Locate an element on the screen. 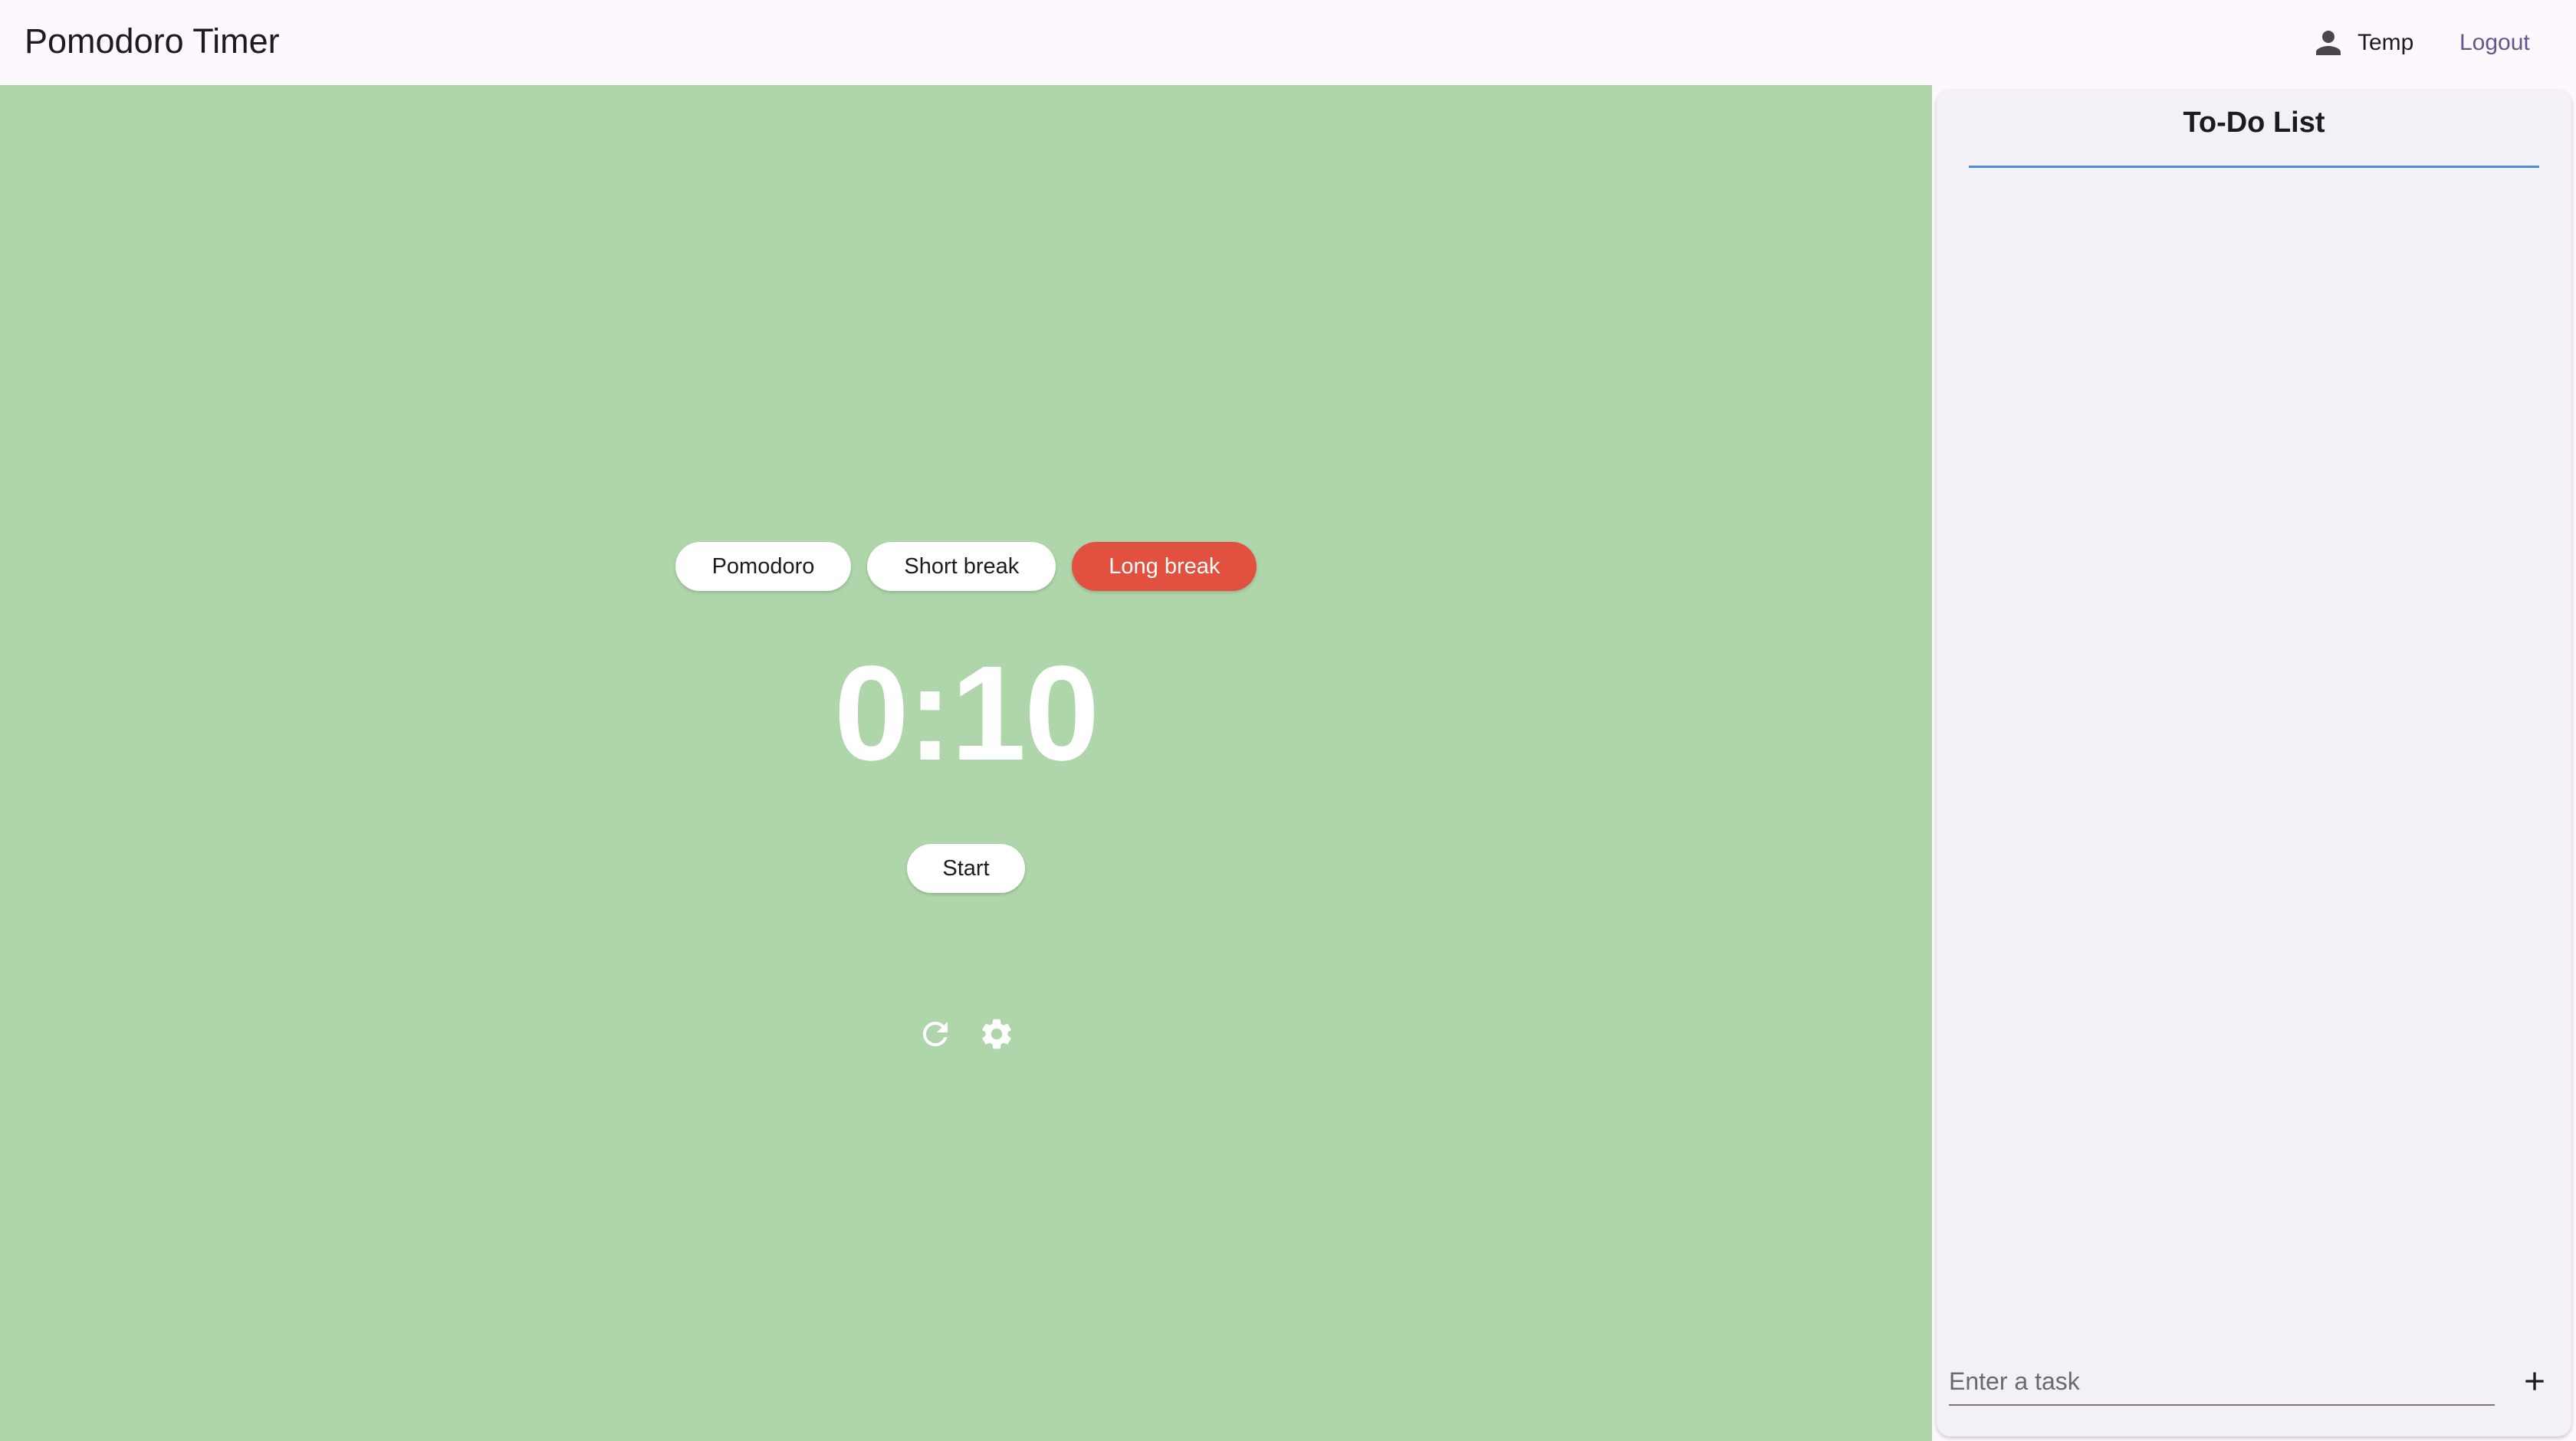  user-info: Temp is located at coordinates (2362, 43).